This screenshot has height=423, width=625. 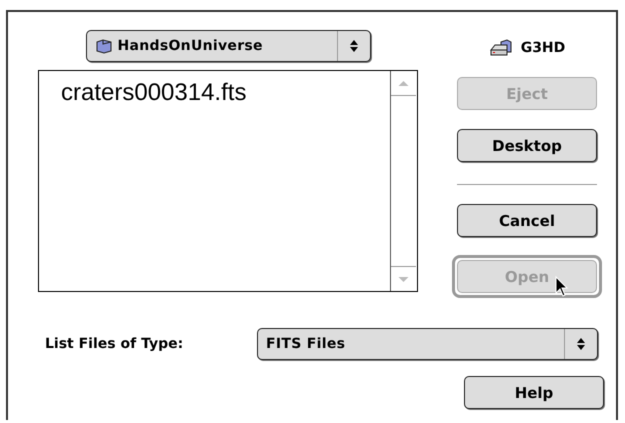 I want to click on file-type-popup: FITS Files, so click(x=427, y=344).